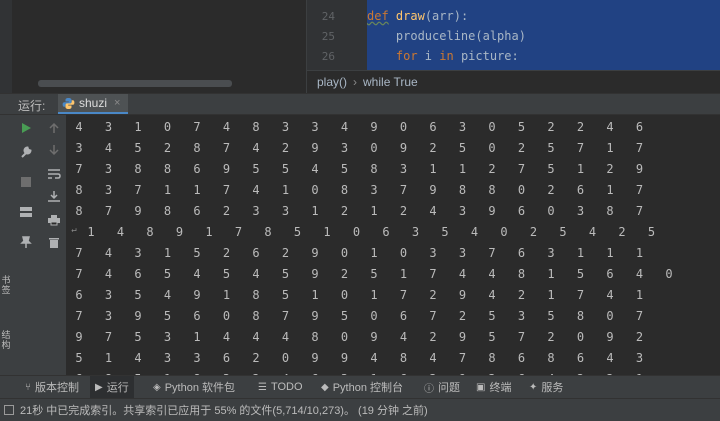 This screenshot has width=720, height=421. Describe the element at coordinates (54, 150) in the screenshot. I see `scroll-down-button` at that location.